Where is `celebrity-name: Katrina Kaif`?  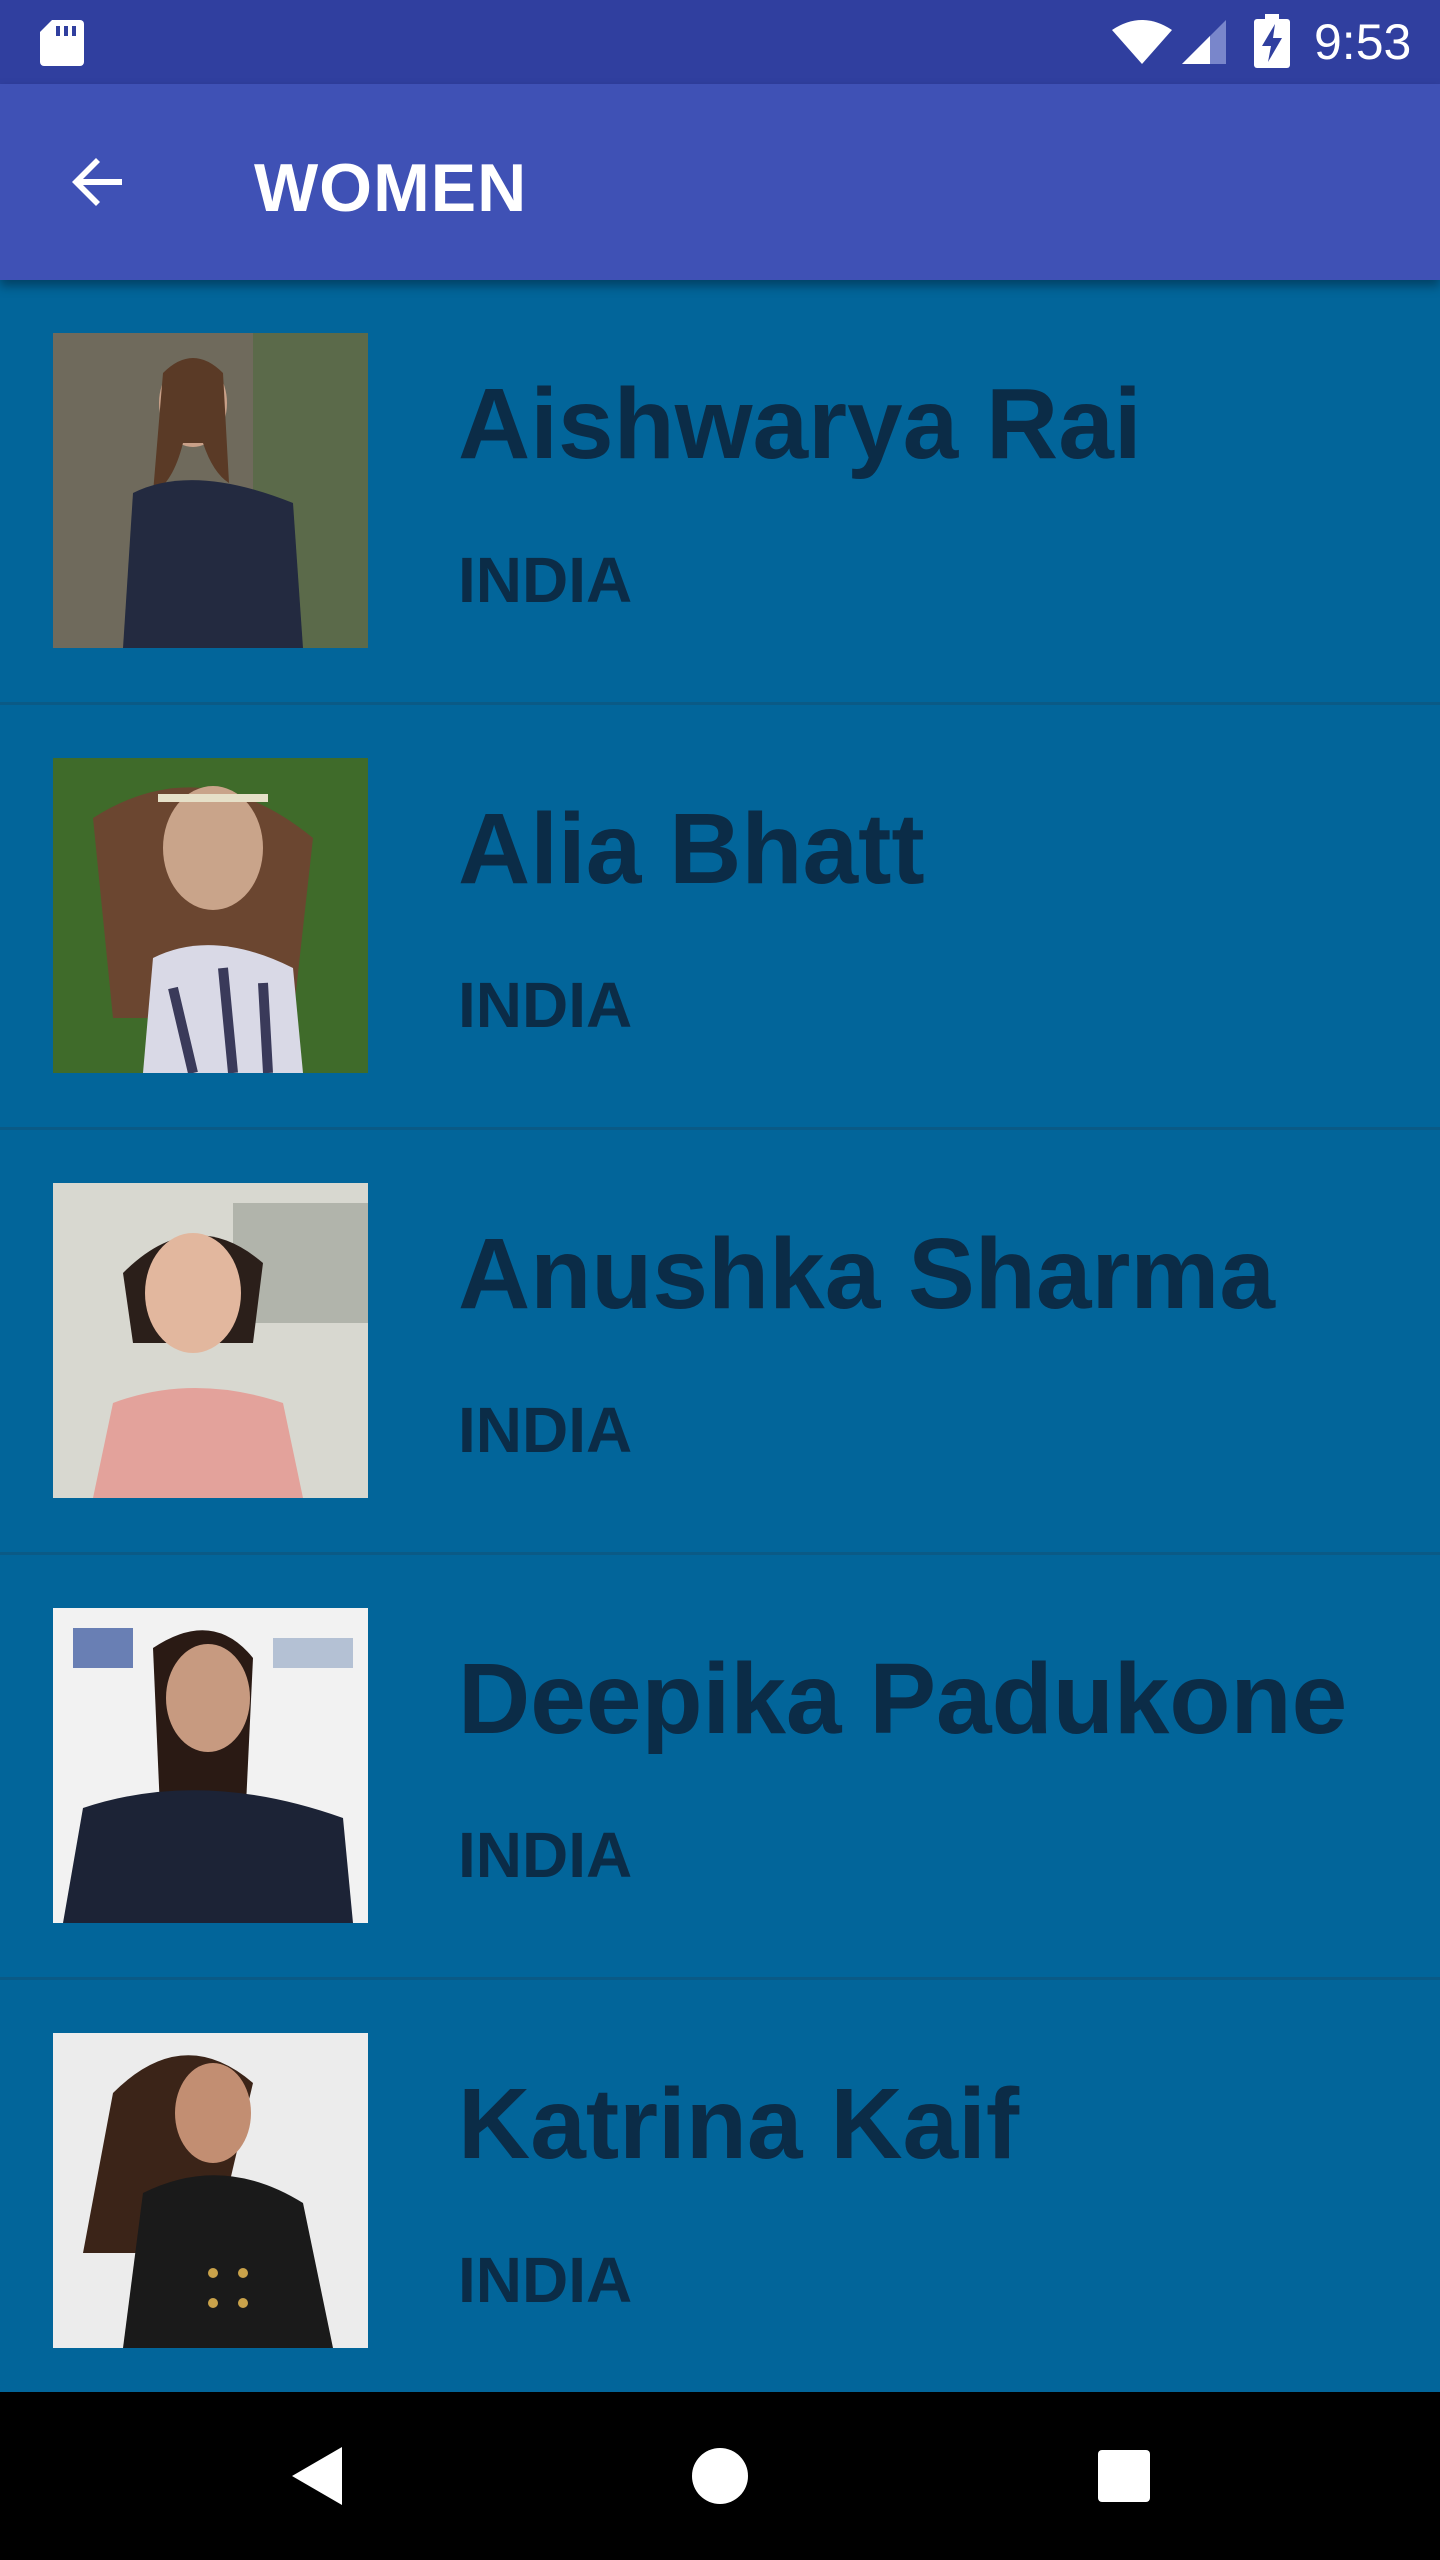
celebrity-name: Katrina Kaif is located at coordinates (739, 2124).